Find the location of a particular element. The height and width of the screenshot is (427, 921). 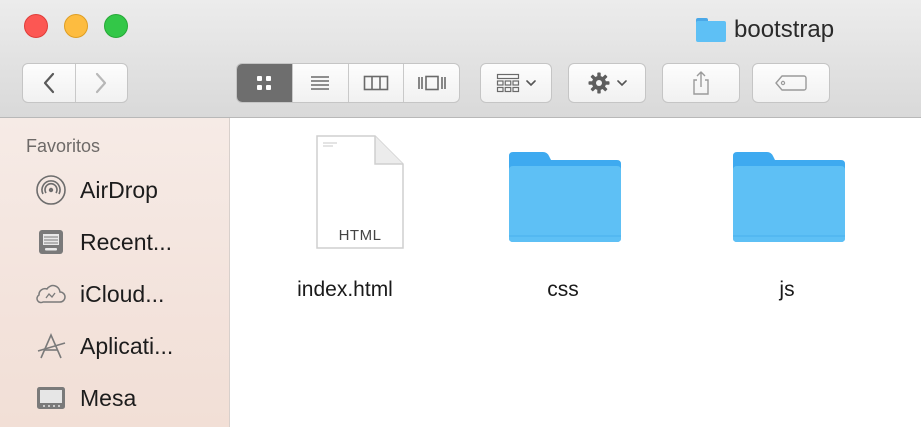

navigation-buttons is located at coordinates (75, 83).